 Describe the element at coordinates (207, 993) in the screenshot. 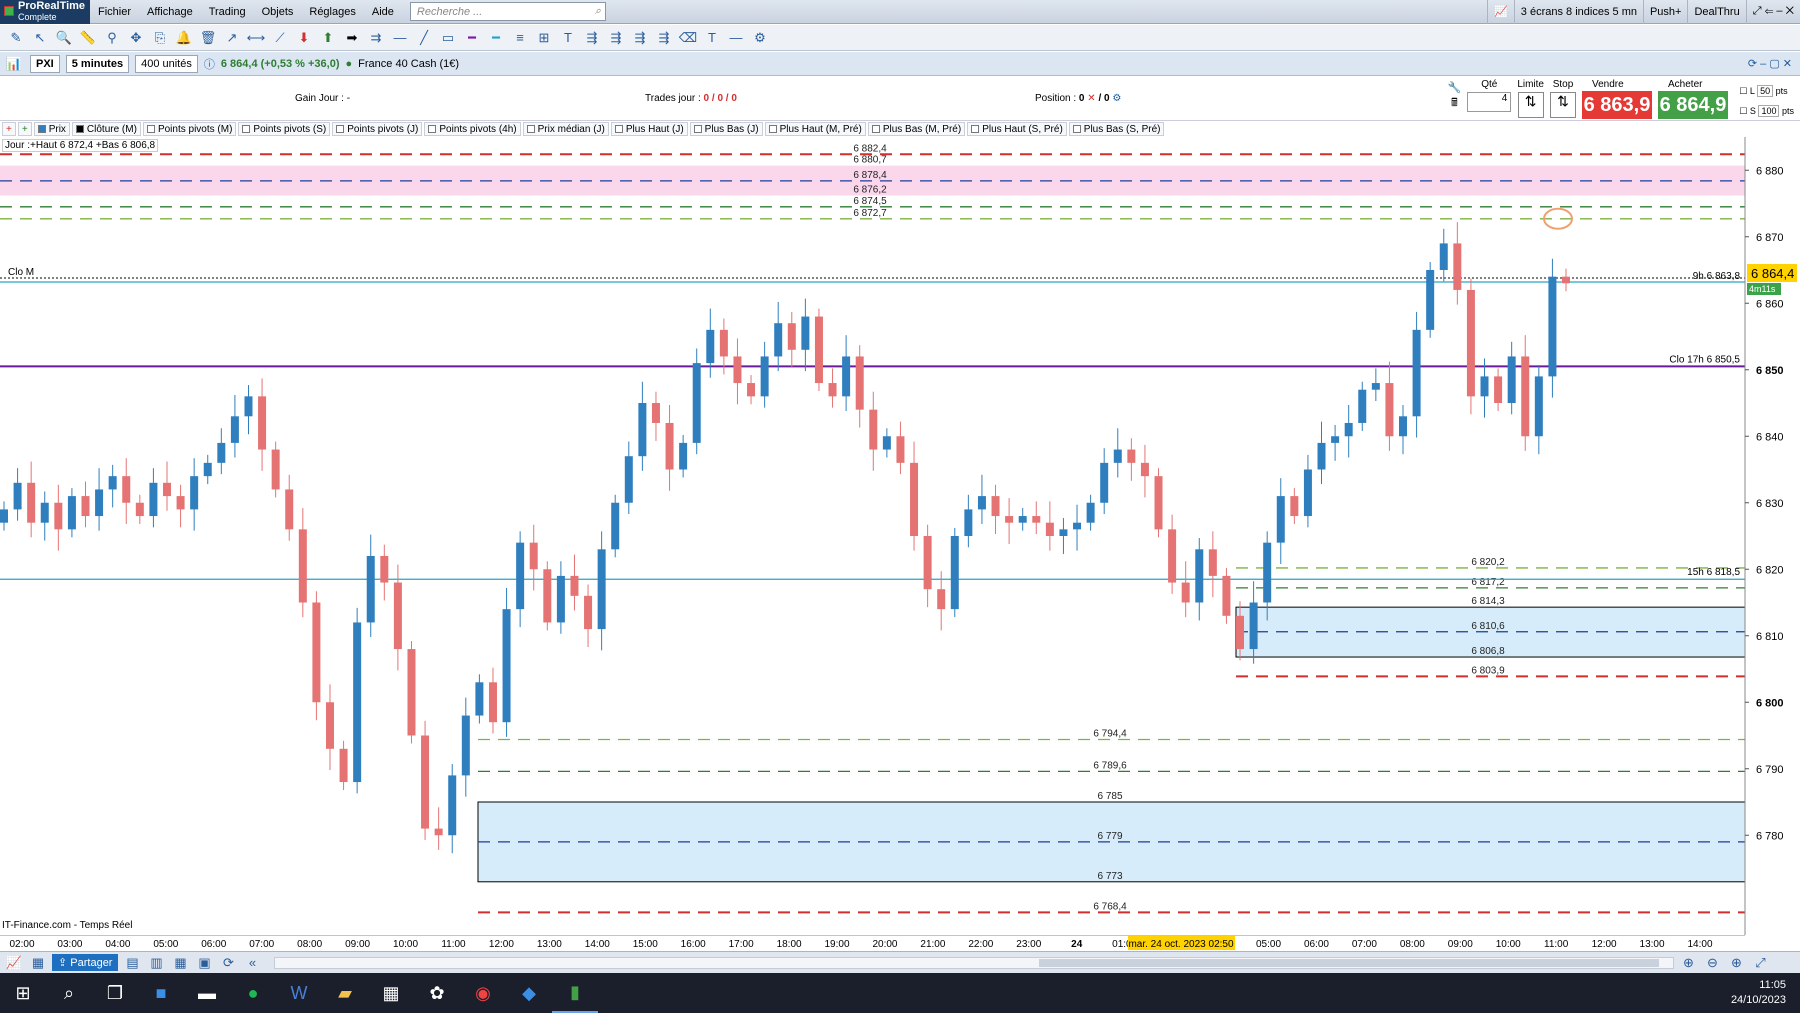

I see `file-explorer-icon: ▬` at that location.